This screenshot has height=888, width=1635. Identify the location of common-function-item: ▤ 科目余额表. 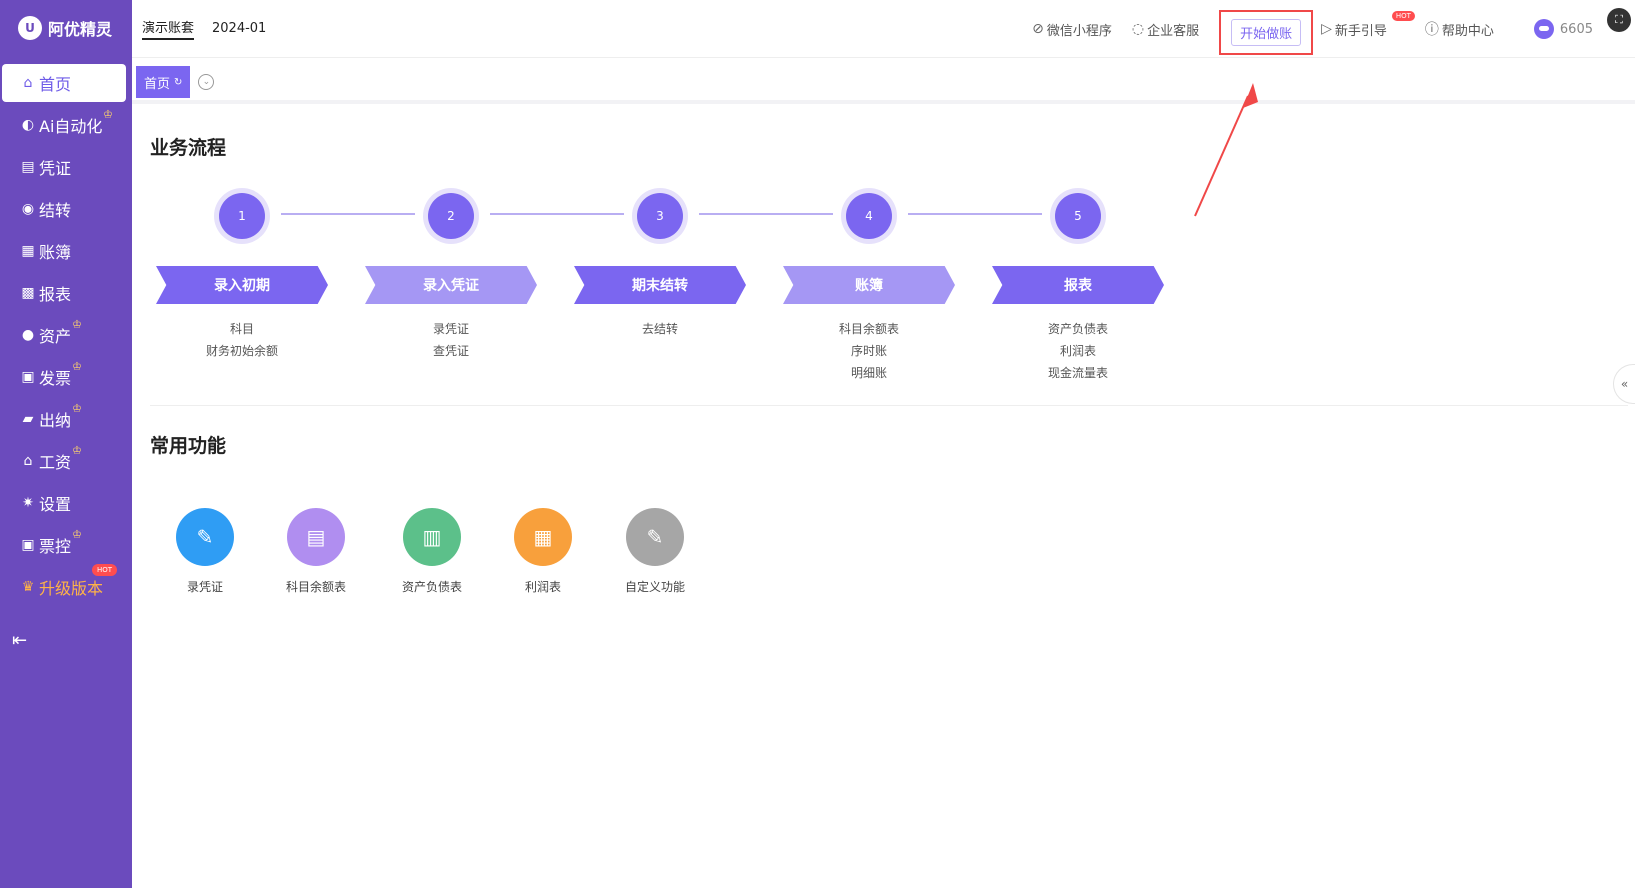
(316, 551).